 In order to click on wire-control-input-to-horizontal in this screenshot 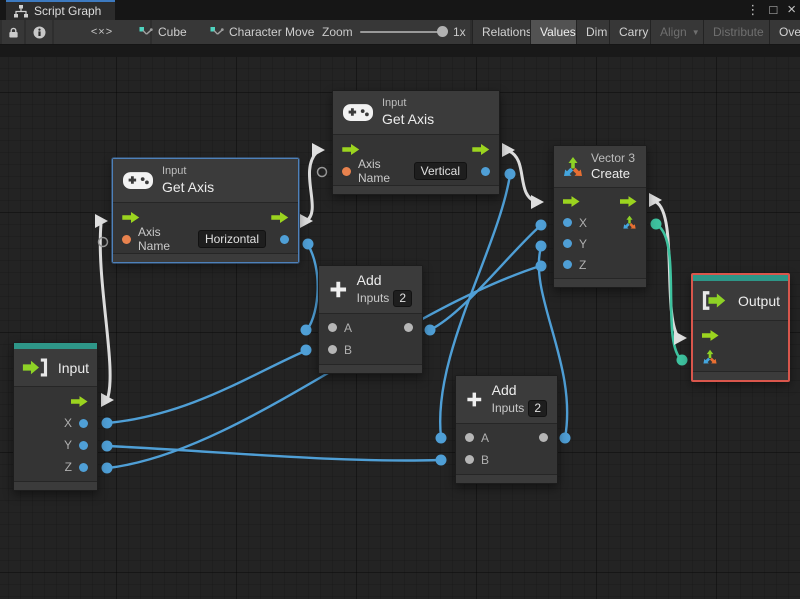, I will do `click(105, 312)`.